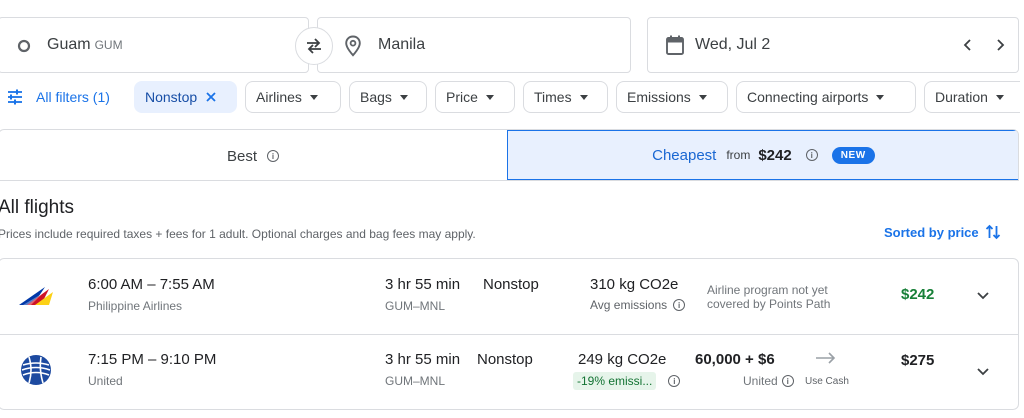 The image size is (1024, 418). What do you see at coordinates (279, 97) in the screenshot?
I see `chip-airlines-label: Airlines` at bounding box center [279, 97].